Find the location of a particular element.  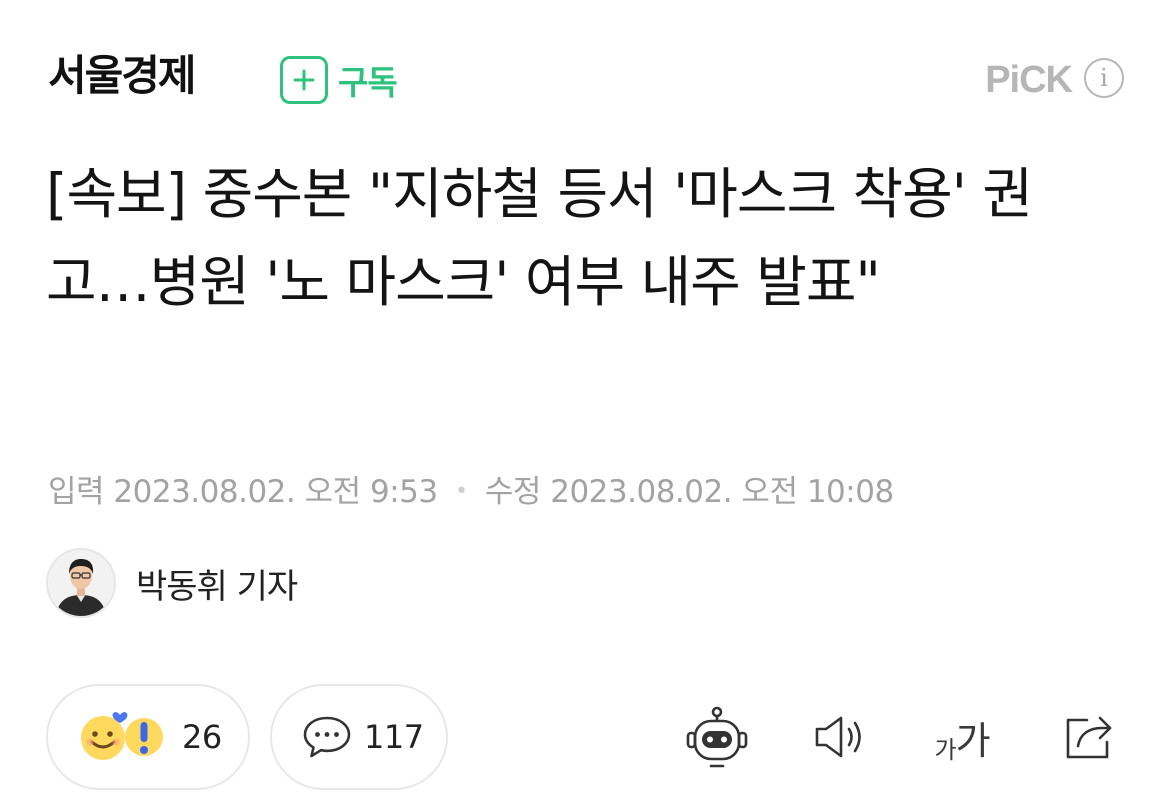

font-size-large-glyph: 가 is located at coordinates (973, 740).